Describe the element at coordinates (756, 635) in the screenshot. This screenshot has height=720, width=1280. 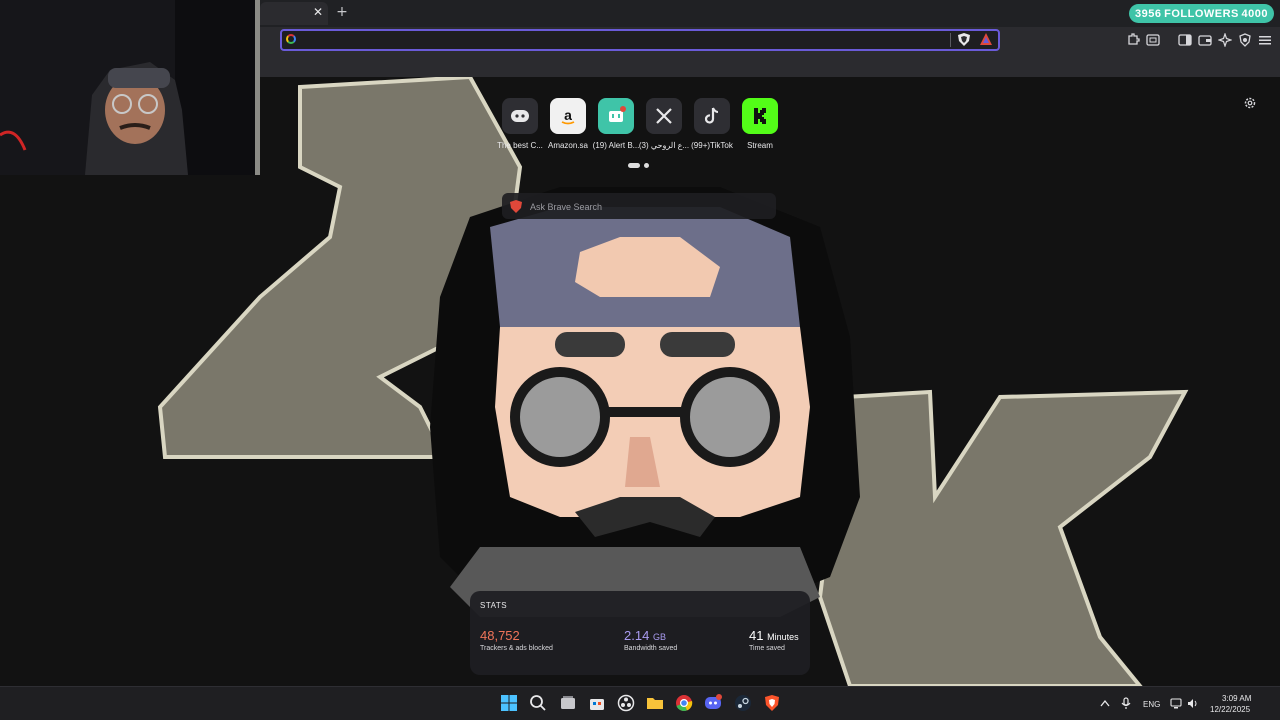
I see `time-number: 41` at that location.